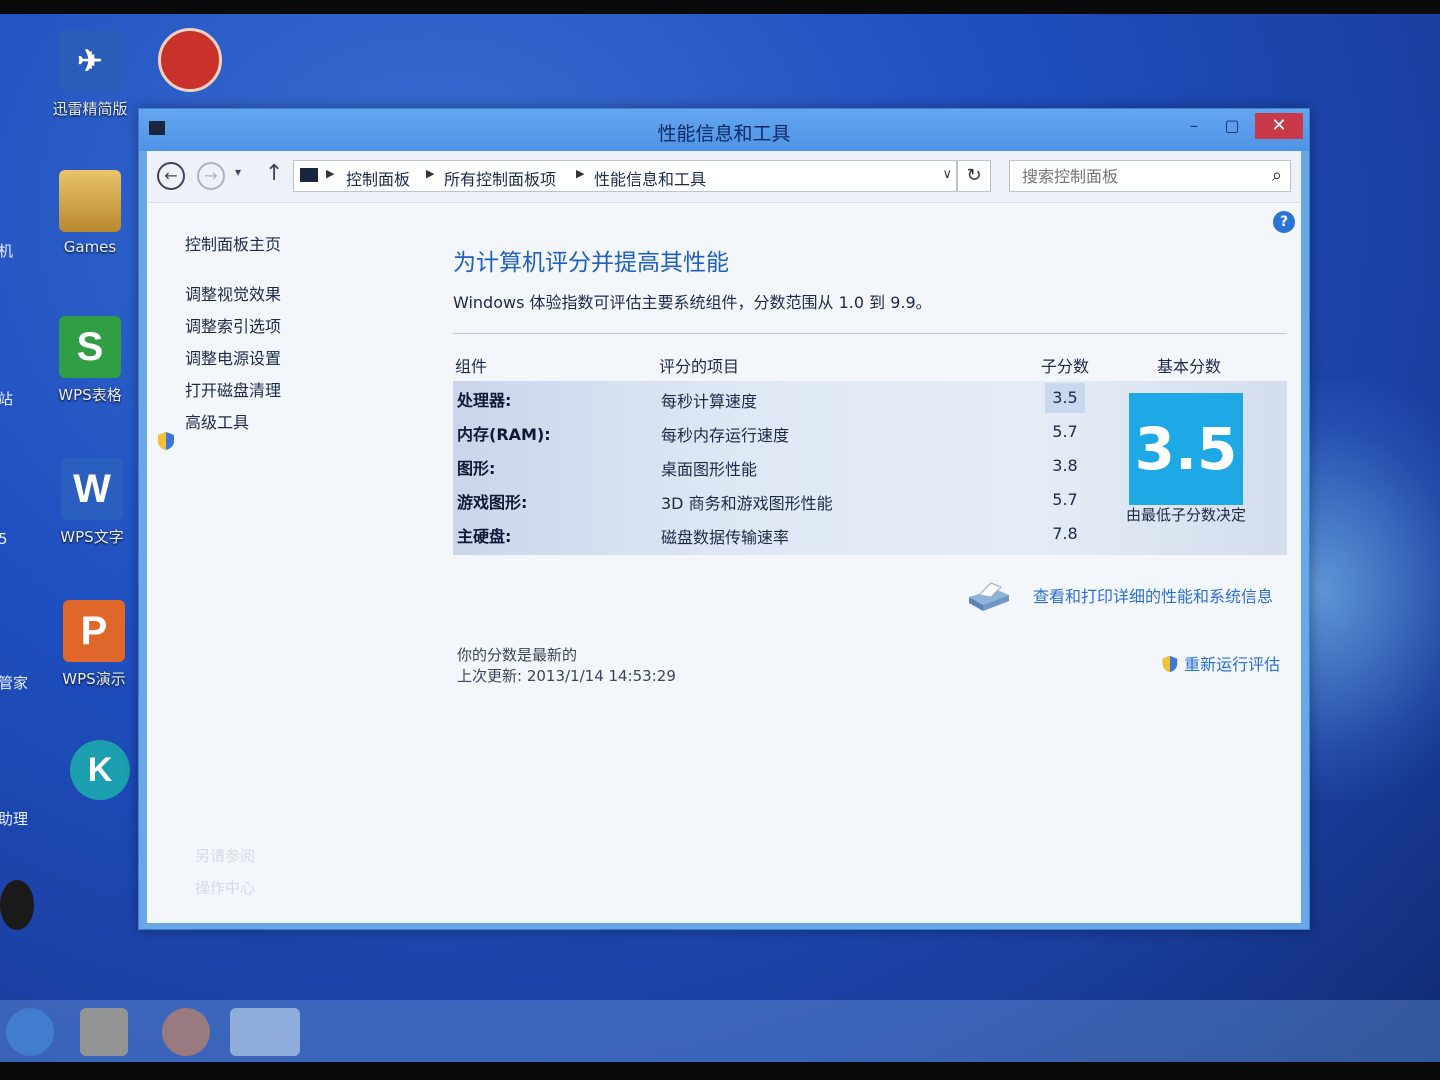 The width and height of the screenshot is (1440, 1080). What do you see at coordinates (190, 60) in the screenshot?
I see `browser-app-icon` at bounding box center [190, 60].